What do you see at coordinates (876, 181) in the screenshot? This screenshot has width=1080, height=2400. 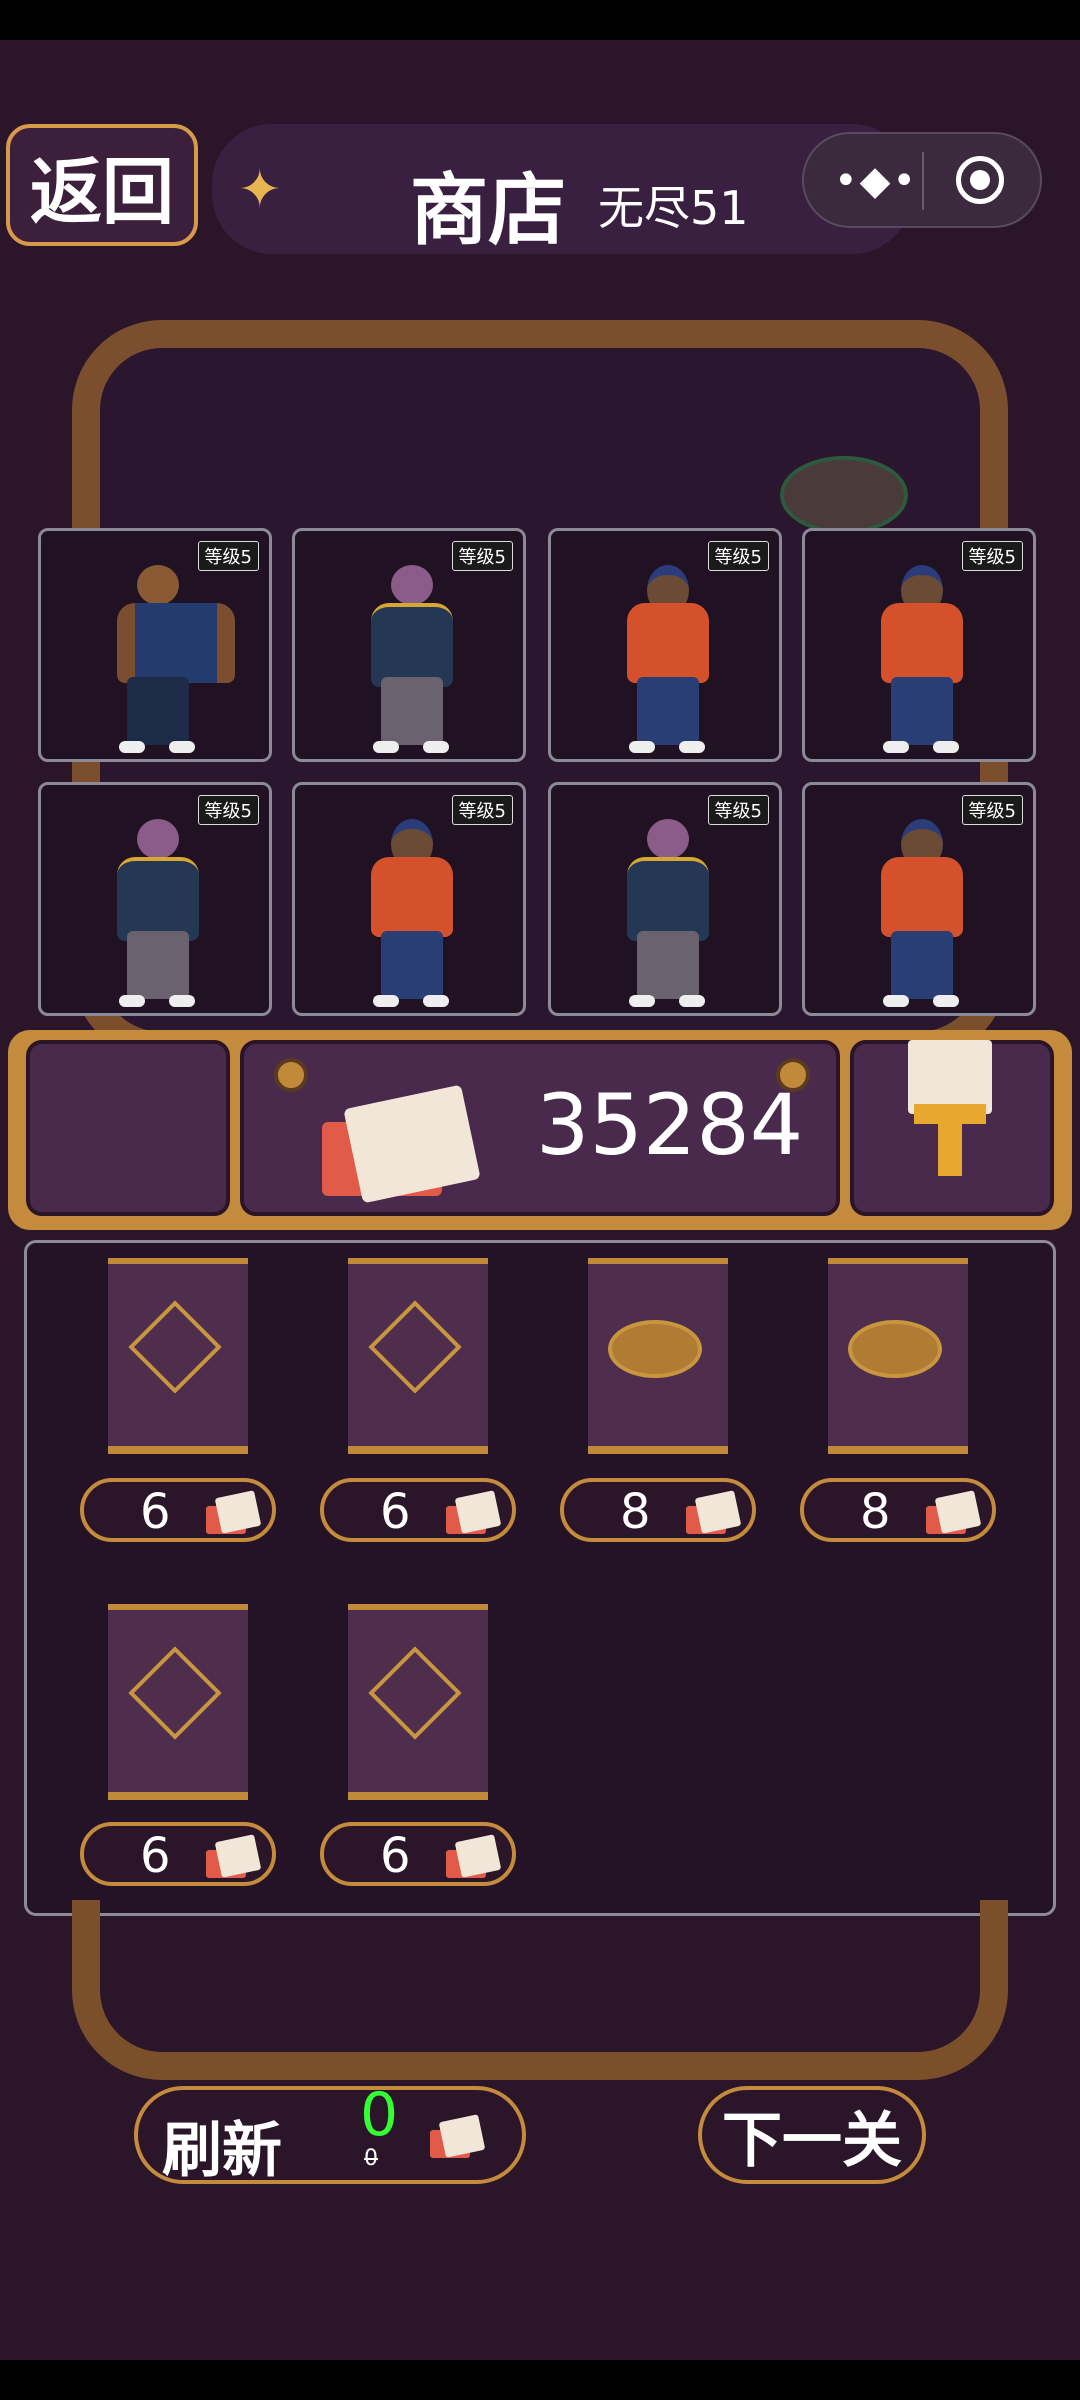 I see `more-options-icon: •◆•` at bounding box center [876, 181].